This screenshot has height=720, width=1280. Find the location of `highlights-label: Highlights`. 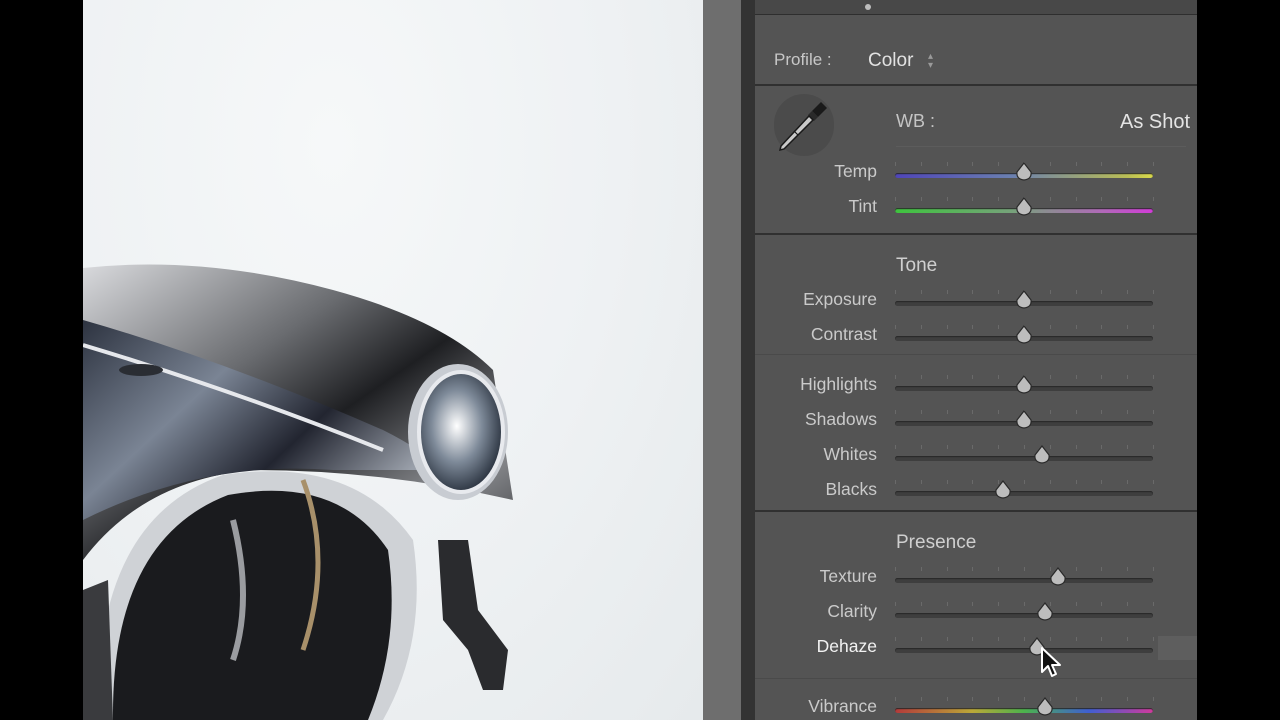

highlights-label: Highlights is located at coordinates (838, 384).